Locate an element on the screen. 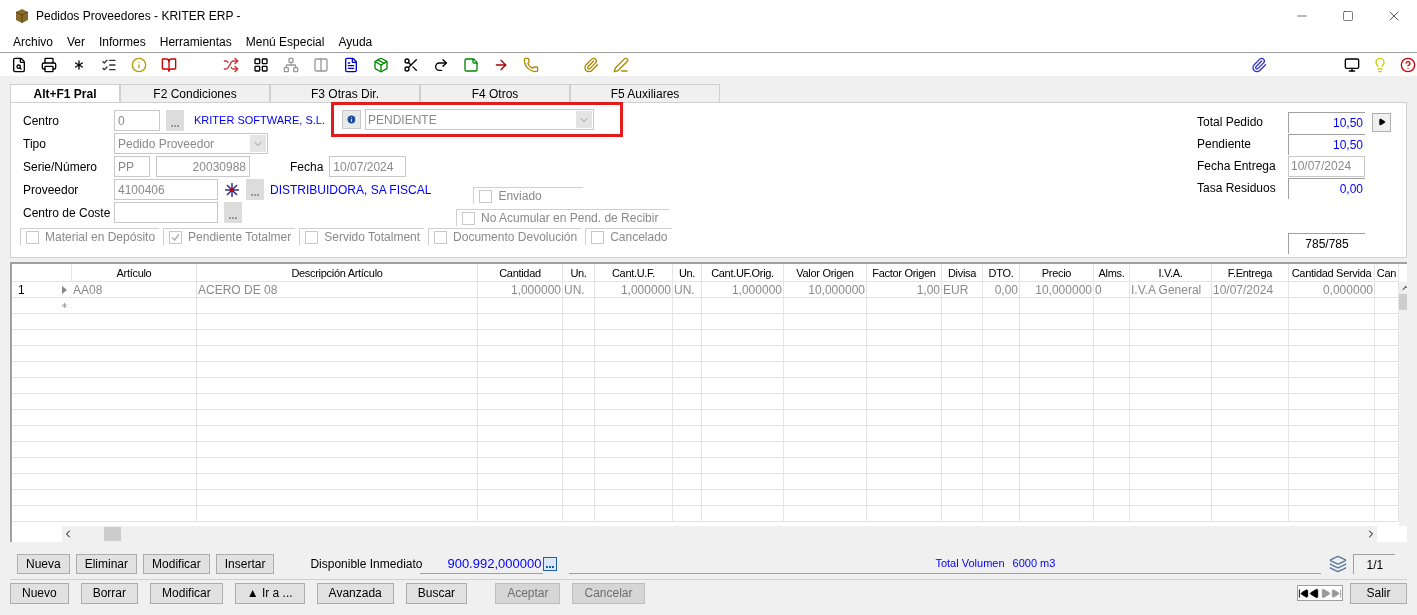 This screenshot has height=615, width=1417. scroll-thumb is located at coordinates (112, 534).